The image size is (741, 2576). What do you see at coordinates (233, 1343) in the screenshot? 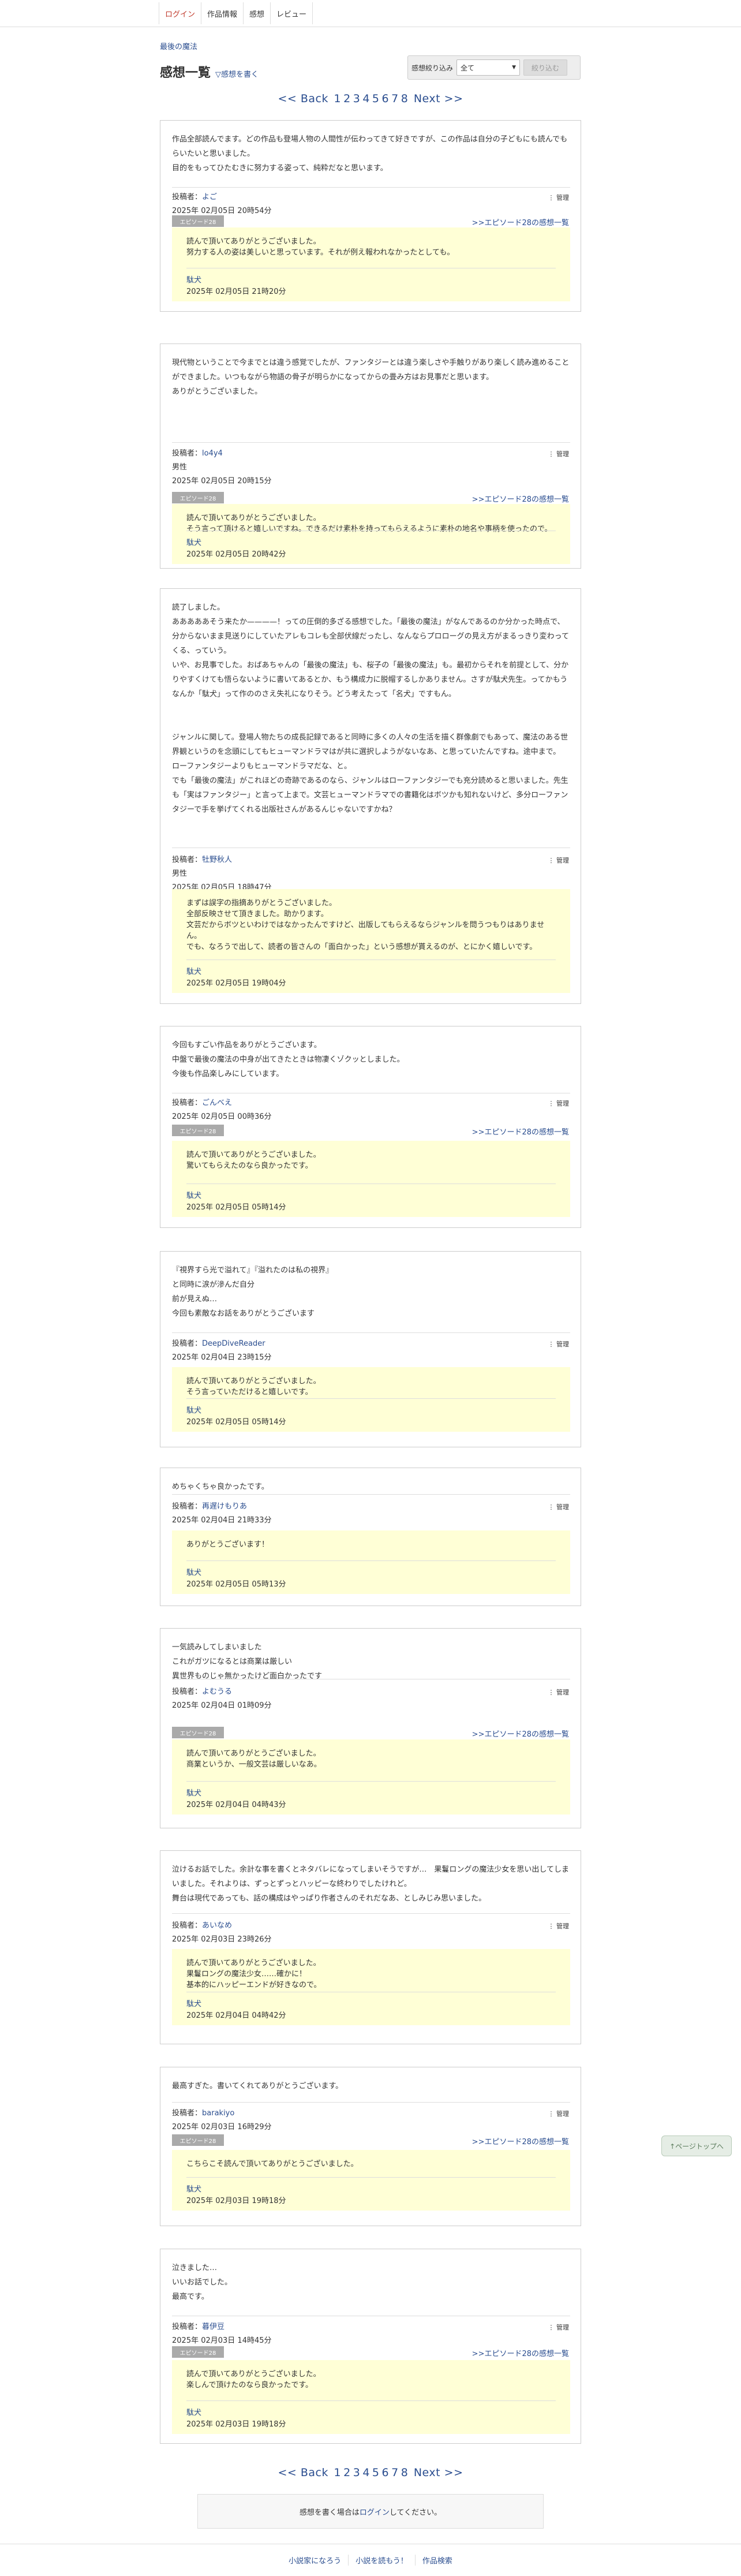
I see `author-link: DeepDiveReader` at bounding box center [233, 1343].